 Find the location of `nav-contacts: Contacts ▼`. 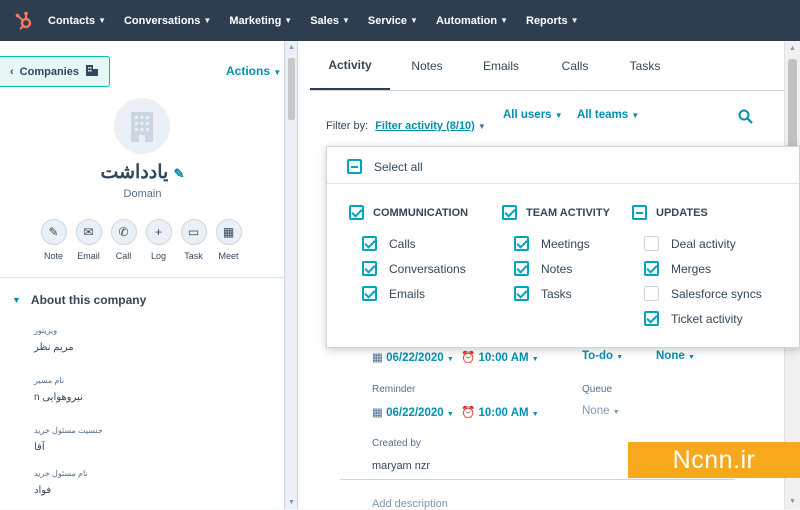

nav-contacts: Contacts ▼ is located at coordinates (77, 21).